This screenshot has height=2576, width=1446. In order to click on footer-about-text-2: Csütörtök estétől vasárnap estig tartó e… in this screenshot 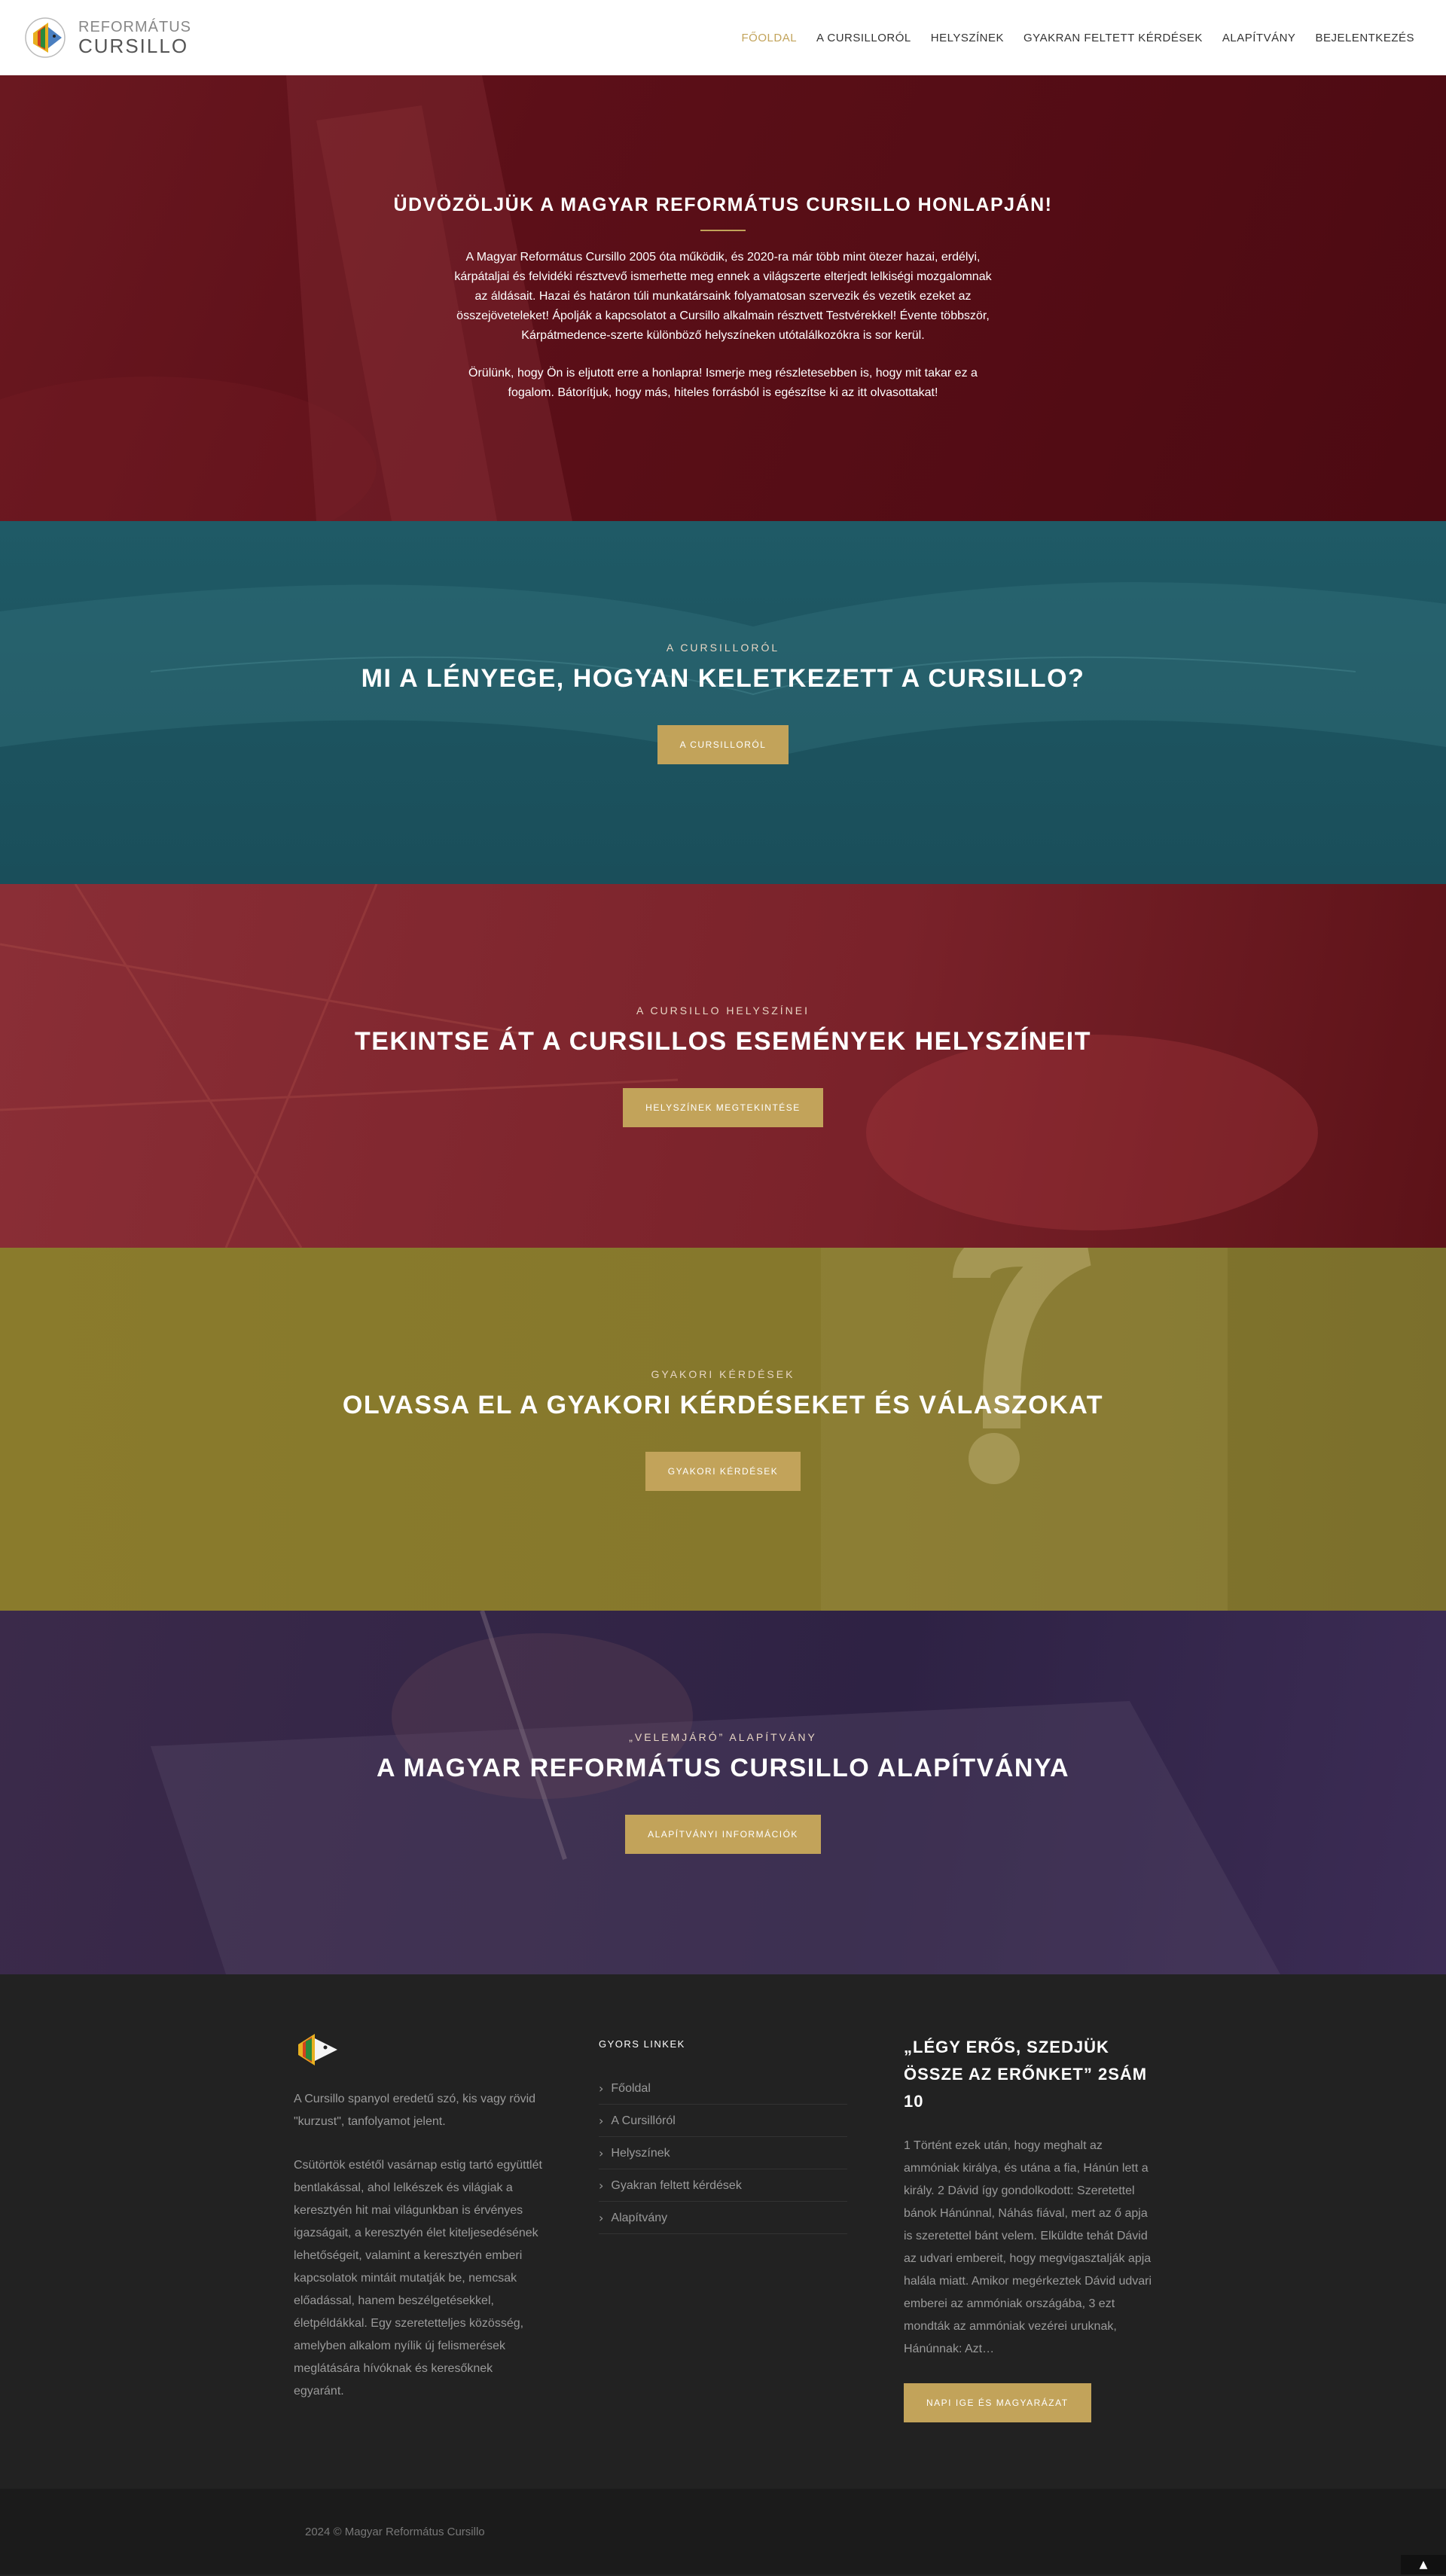, I will do `click(418, 2278)`.